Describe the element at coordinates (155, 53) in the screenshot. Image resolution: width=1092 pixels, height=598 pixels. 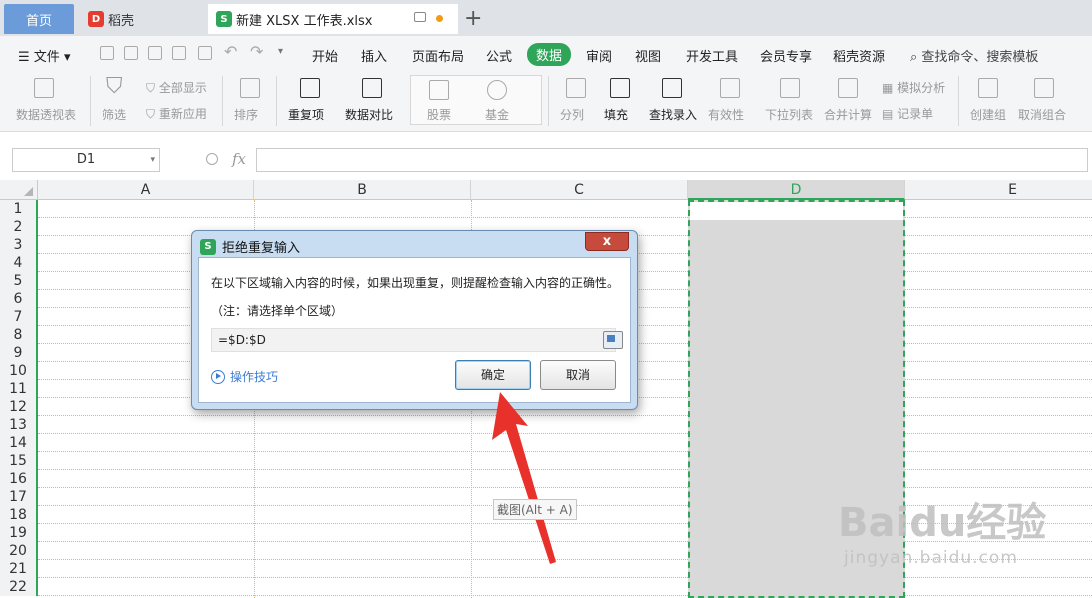
I see `print-icon` at that location.